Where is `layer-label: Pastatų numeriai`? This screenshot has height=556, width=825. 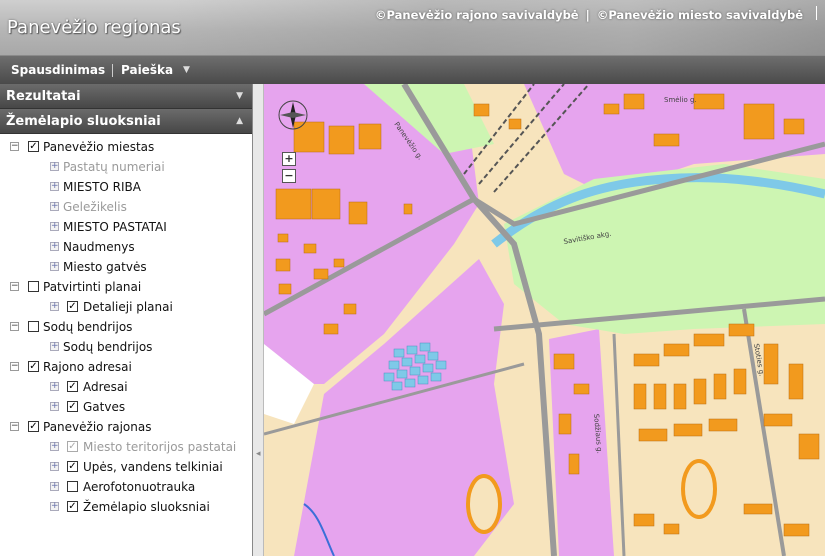
layer-label: Pastatų numeriai is located at coordinates (114, 167).